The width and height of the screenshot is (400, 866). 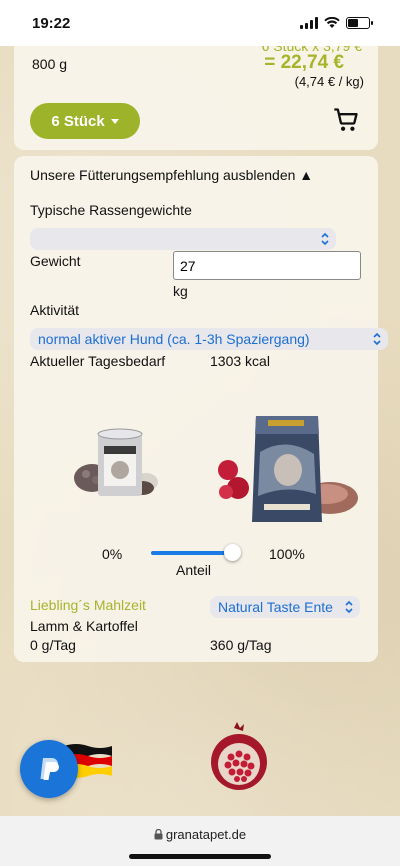 What do you see at coordinates (332, 22) in the screenshot?
I see `wifi-icon` at bounding box center [332, 22].